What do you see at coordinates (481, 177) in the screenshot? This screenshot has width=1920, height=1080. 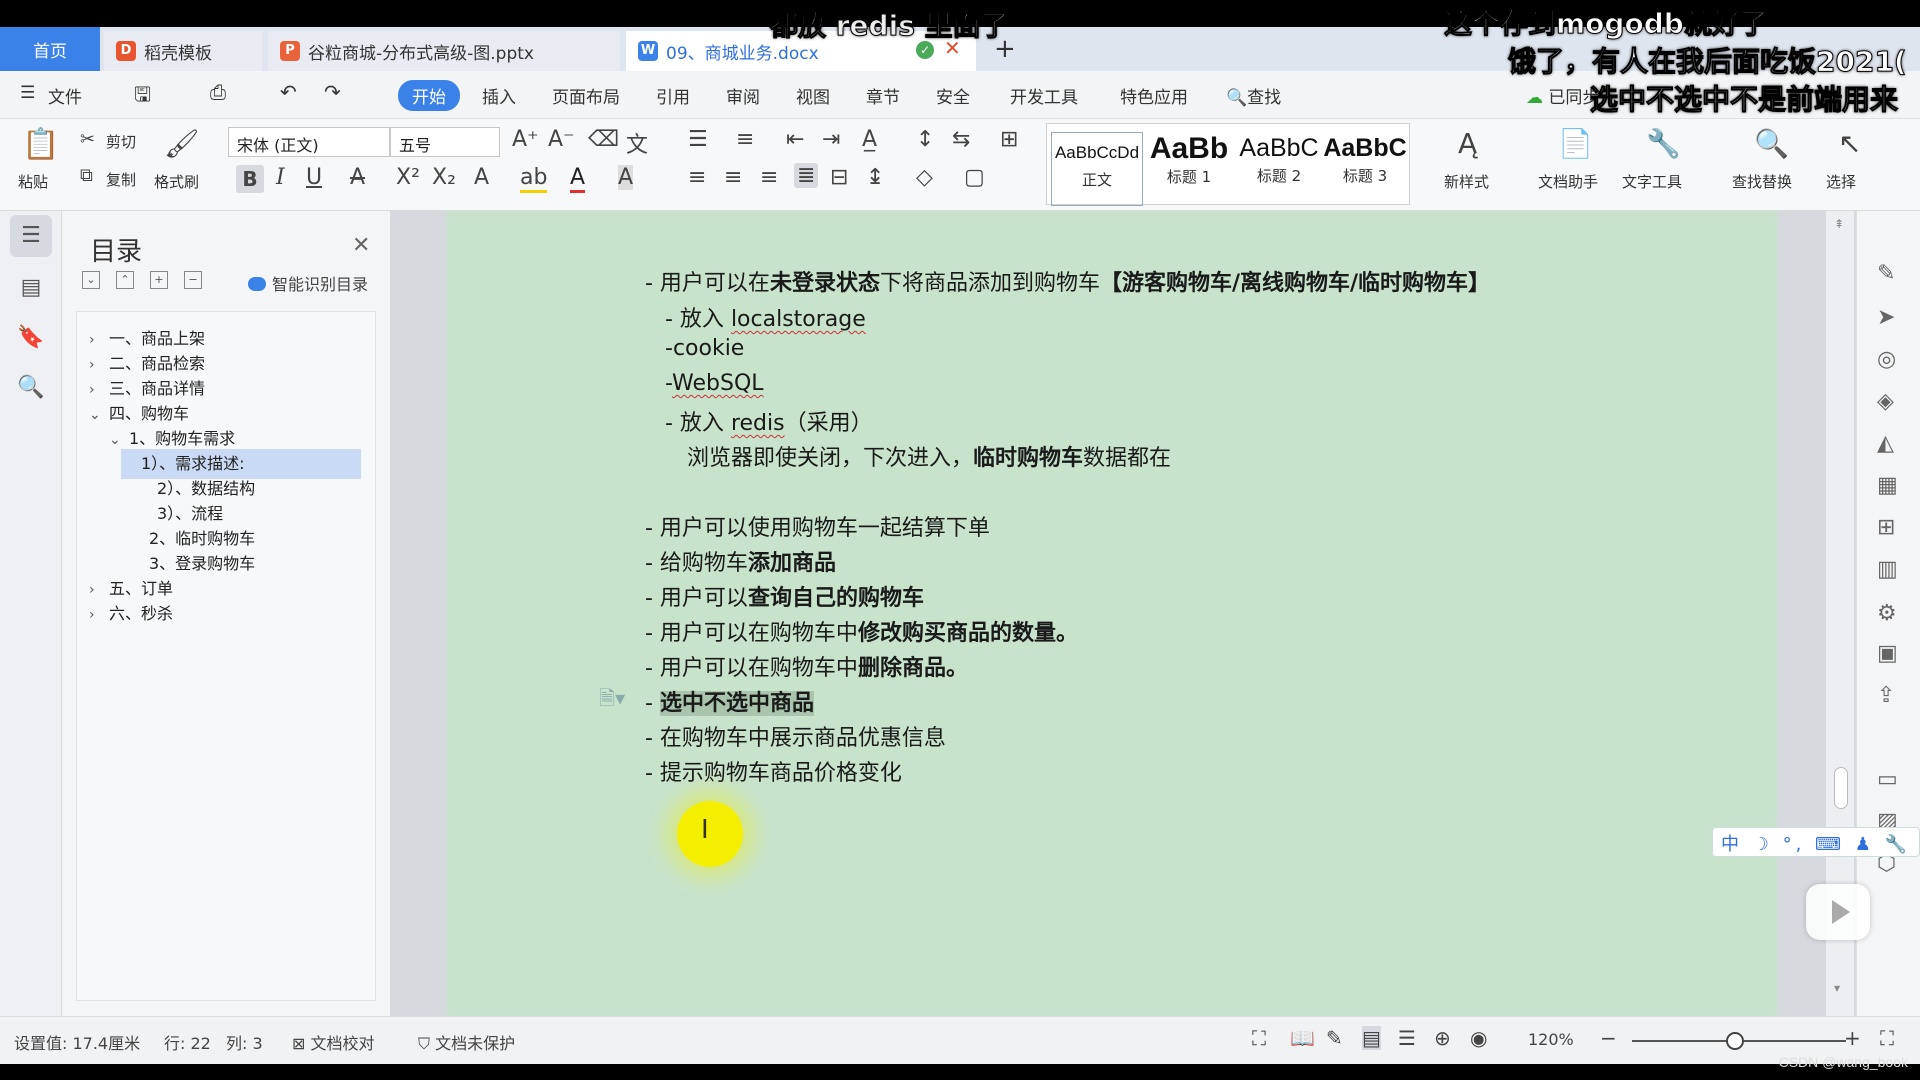 I see `text-effect-icon: A` at bounding box center [481, 177].